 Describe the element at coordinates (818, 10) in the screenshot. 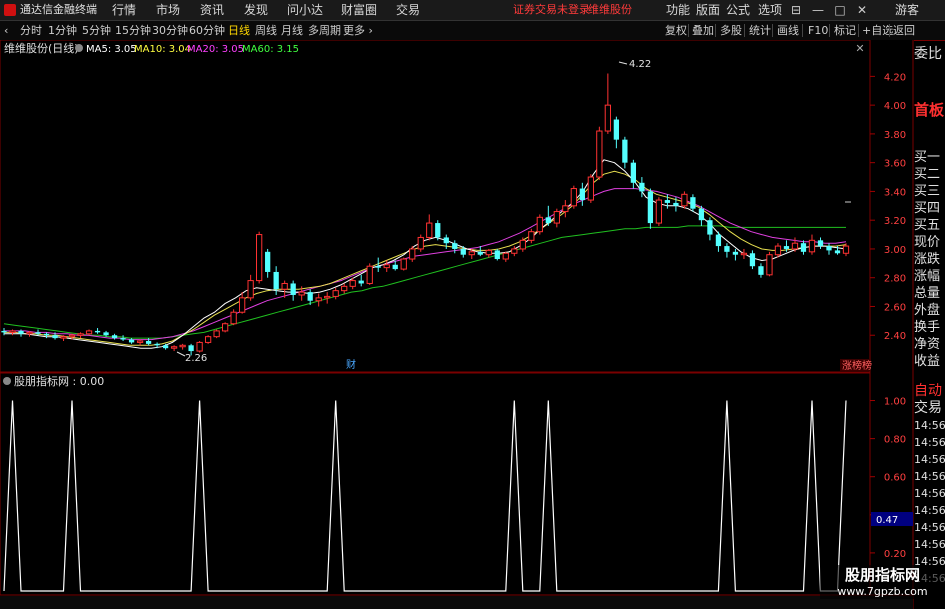

I see `minimize-icon: —` at that location.